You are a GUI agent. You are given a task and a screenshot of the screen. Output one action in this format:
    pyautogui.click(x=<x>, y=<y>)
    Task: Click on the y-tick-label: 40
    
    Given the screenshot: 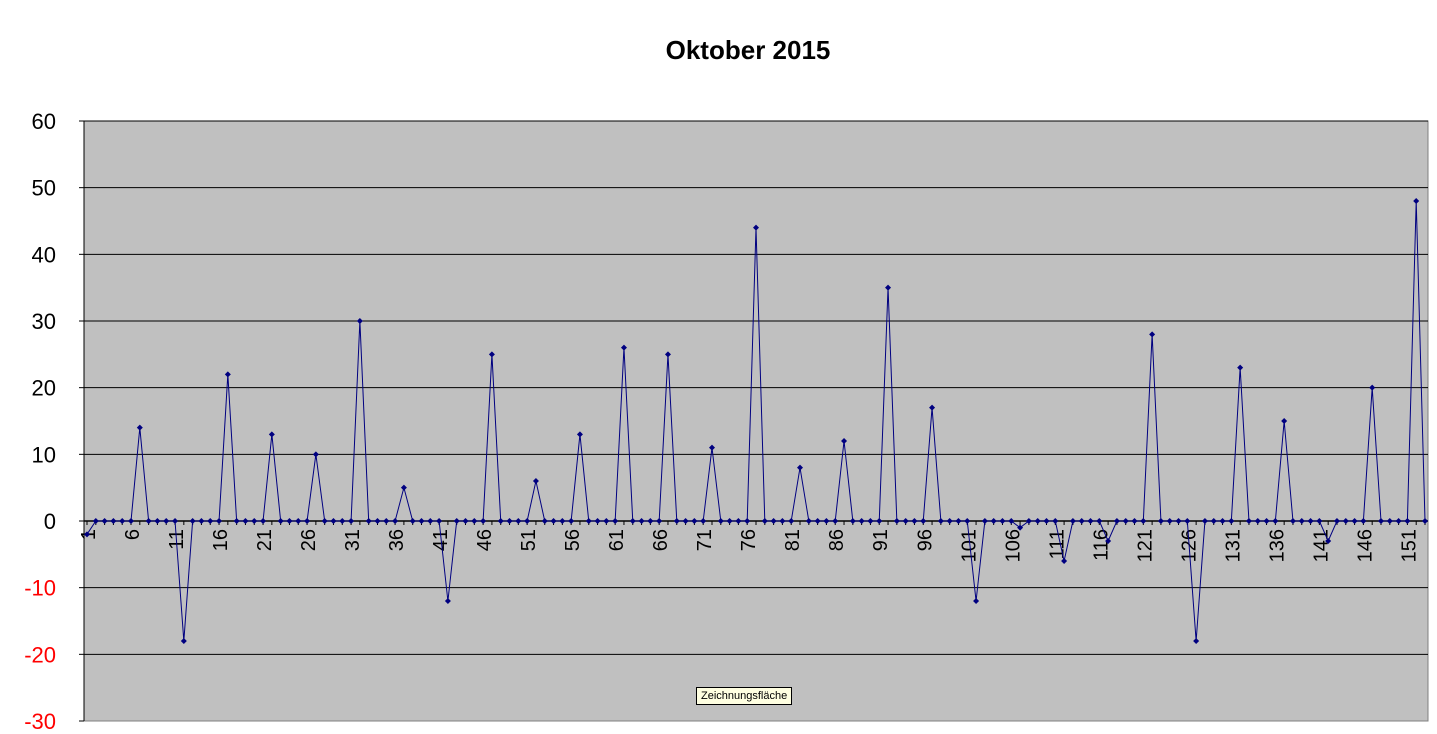 What is the action you would take?
    pyautogui.click(x=44, y=254)
    